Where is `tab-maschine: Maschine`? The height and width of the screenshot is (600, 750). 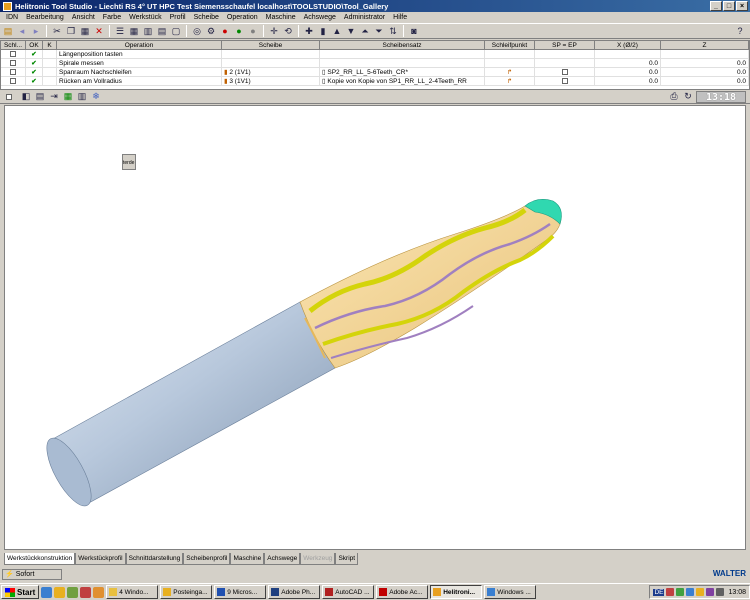 tab-maschine: Maschine is located at coordinates (247, 559).